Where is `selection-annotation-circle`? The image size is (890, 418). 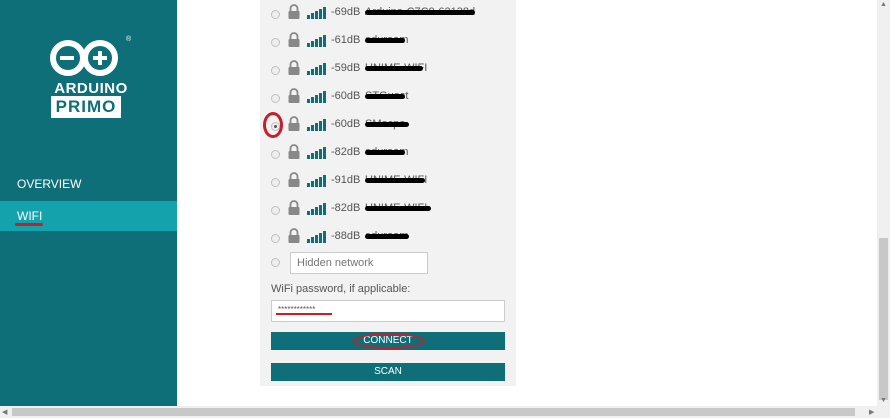
selection-annotation-circle is located at coordinates (273, 125).